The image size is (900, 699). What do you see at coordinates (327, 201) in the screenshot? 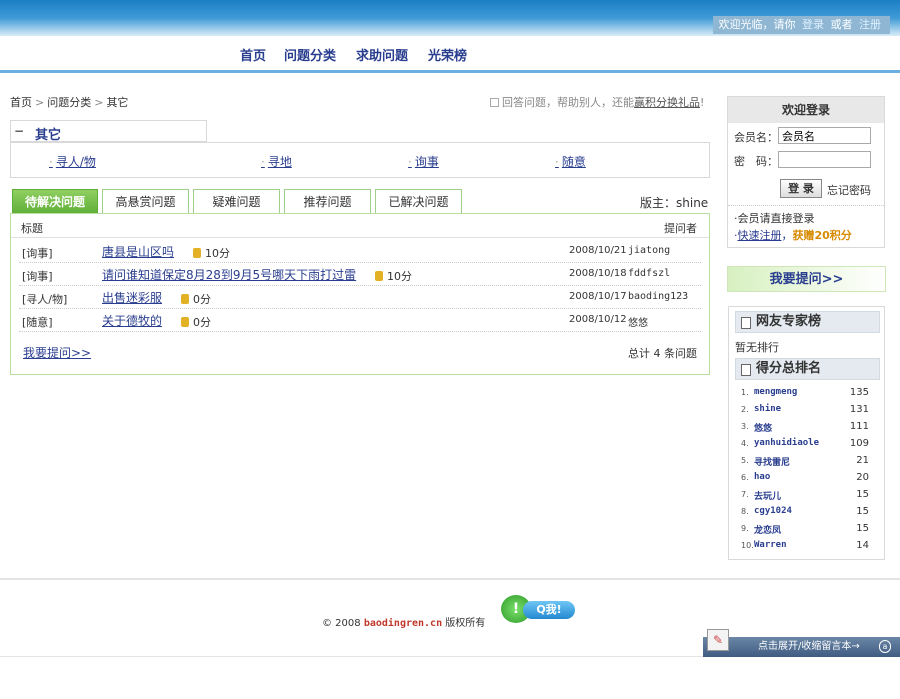
I see `tab-recommended: 推荐问题` at bounding box center [327, 201].